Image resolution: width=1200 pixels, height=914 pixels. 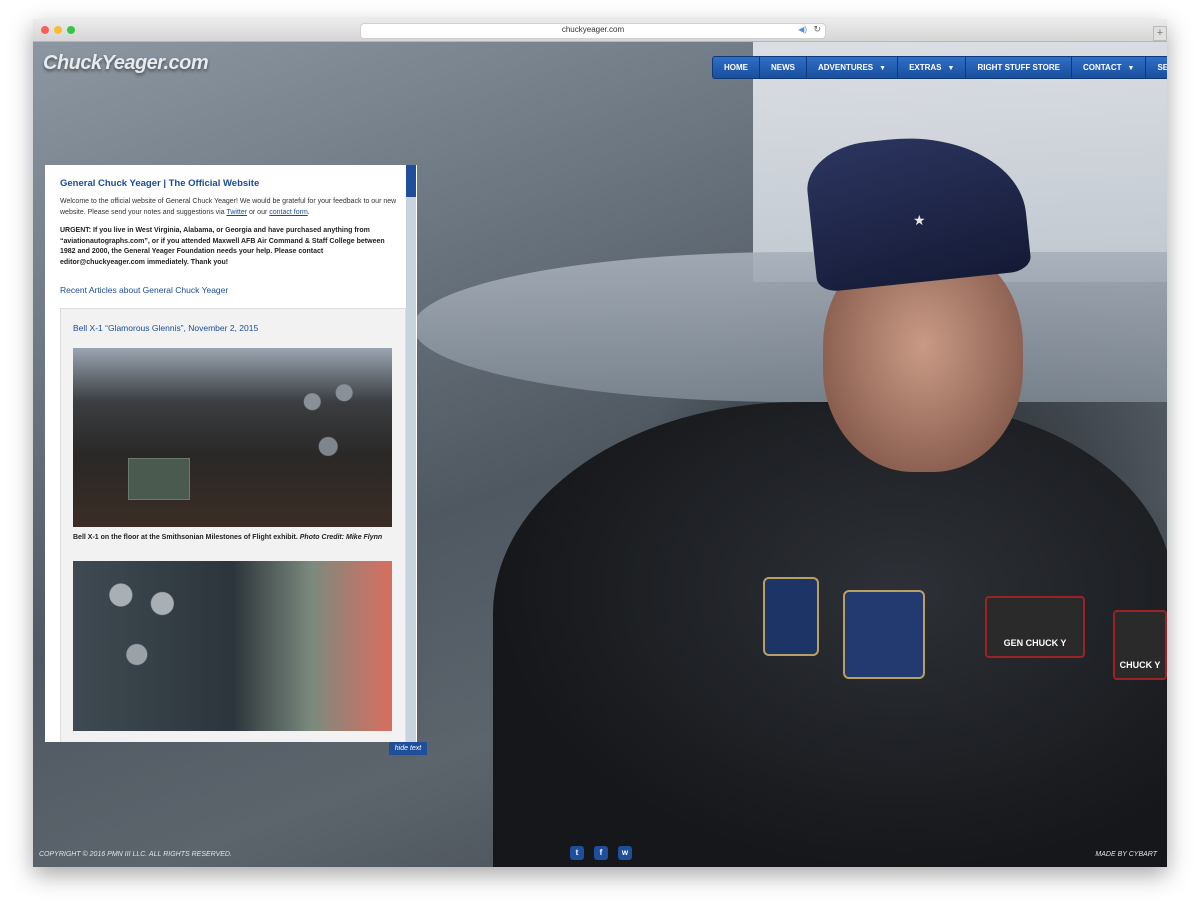 What do you see at coordinates (1162, 67) in the screenshot?
I see `nav-label: SEARCH` at bounding box center [1162, 67].